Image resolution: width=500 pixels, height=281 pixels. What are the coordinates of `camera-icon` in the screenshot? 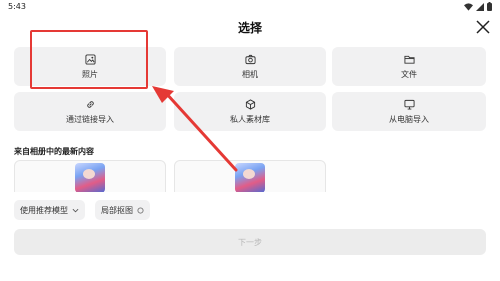 It's located at (250, 59).